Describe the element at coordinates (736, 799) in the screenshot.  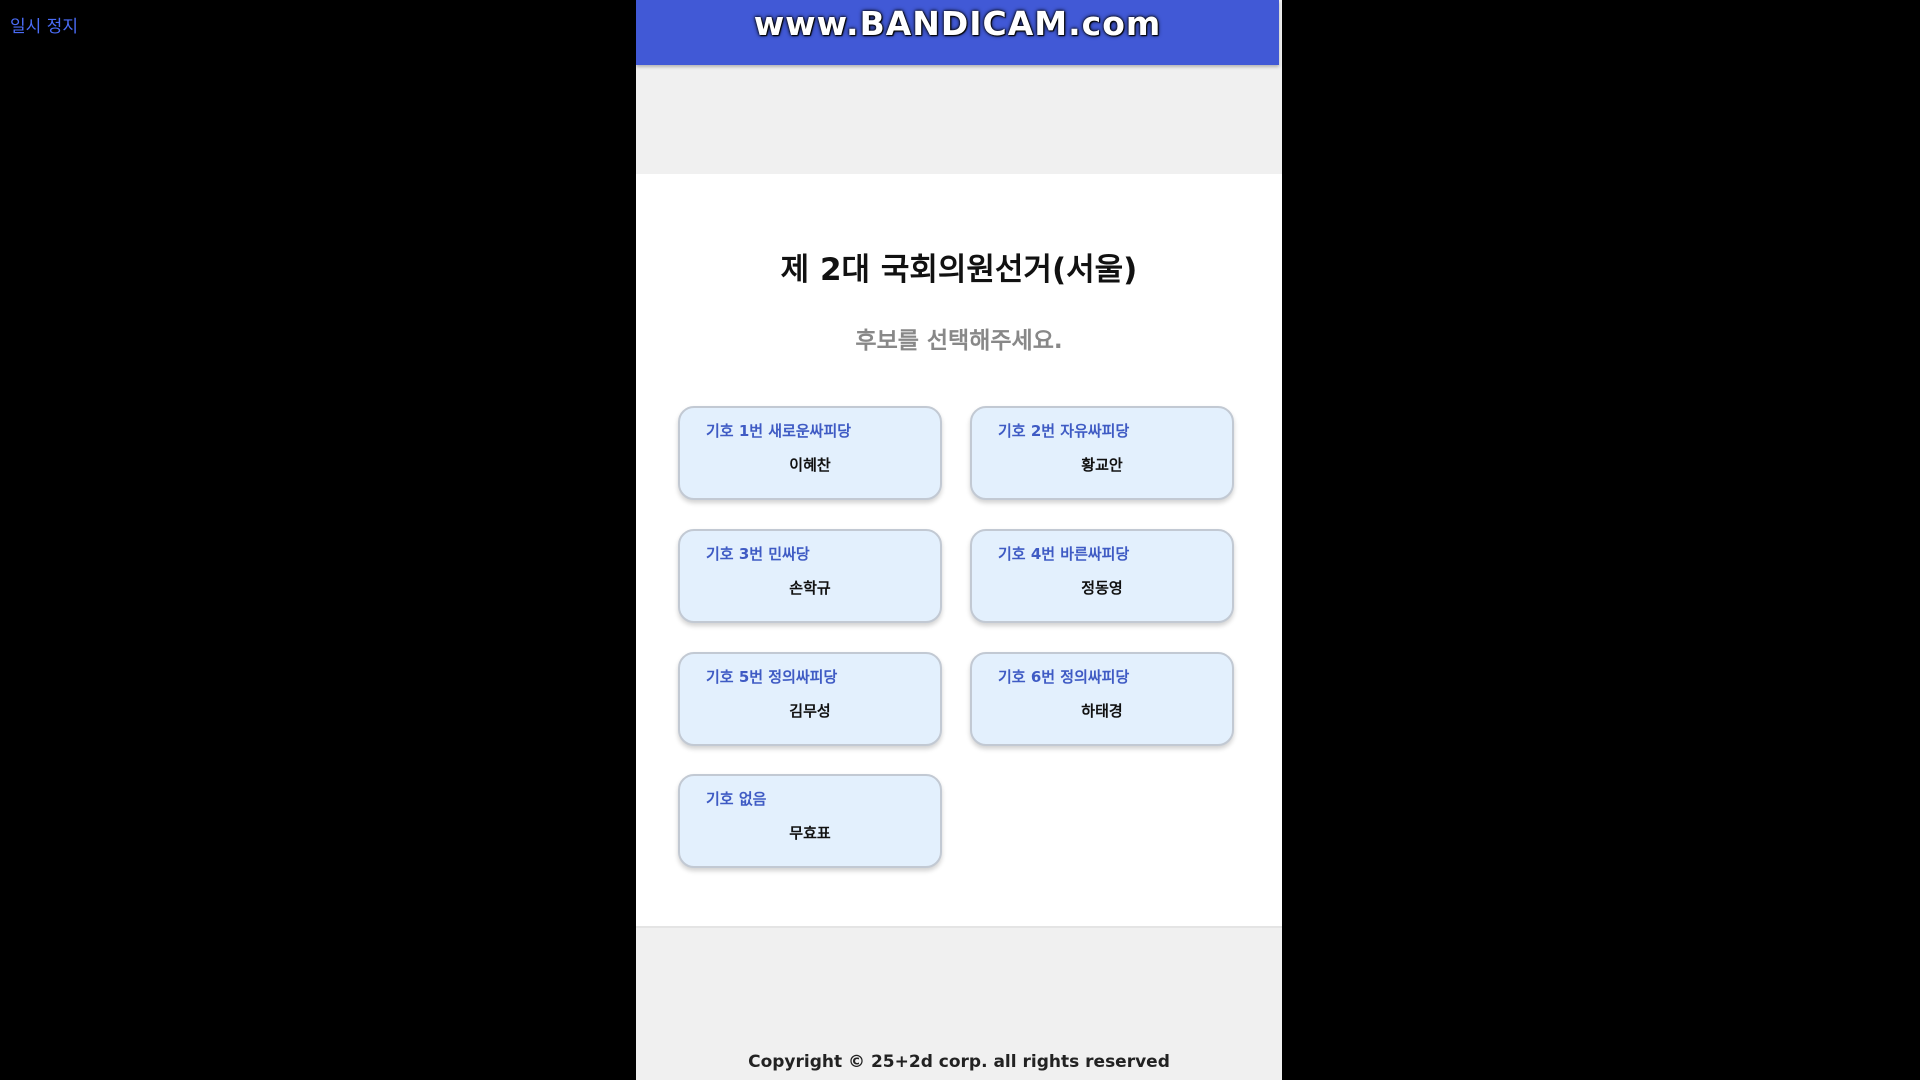
I see `candidate-party: 기호 없음` at that location.